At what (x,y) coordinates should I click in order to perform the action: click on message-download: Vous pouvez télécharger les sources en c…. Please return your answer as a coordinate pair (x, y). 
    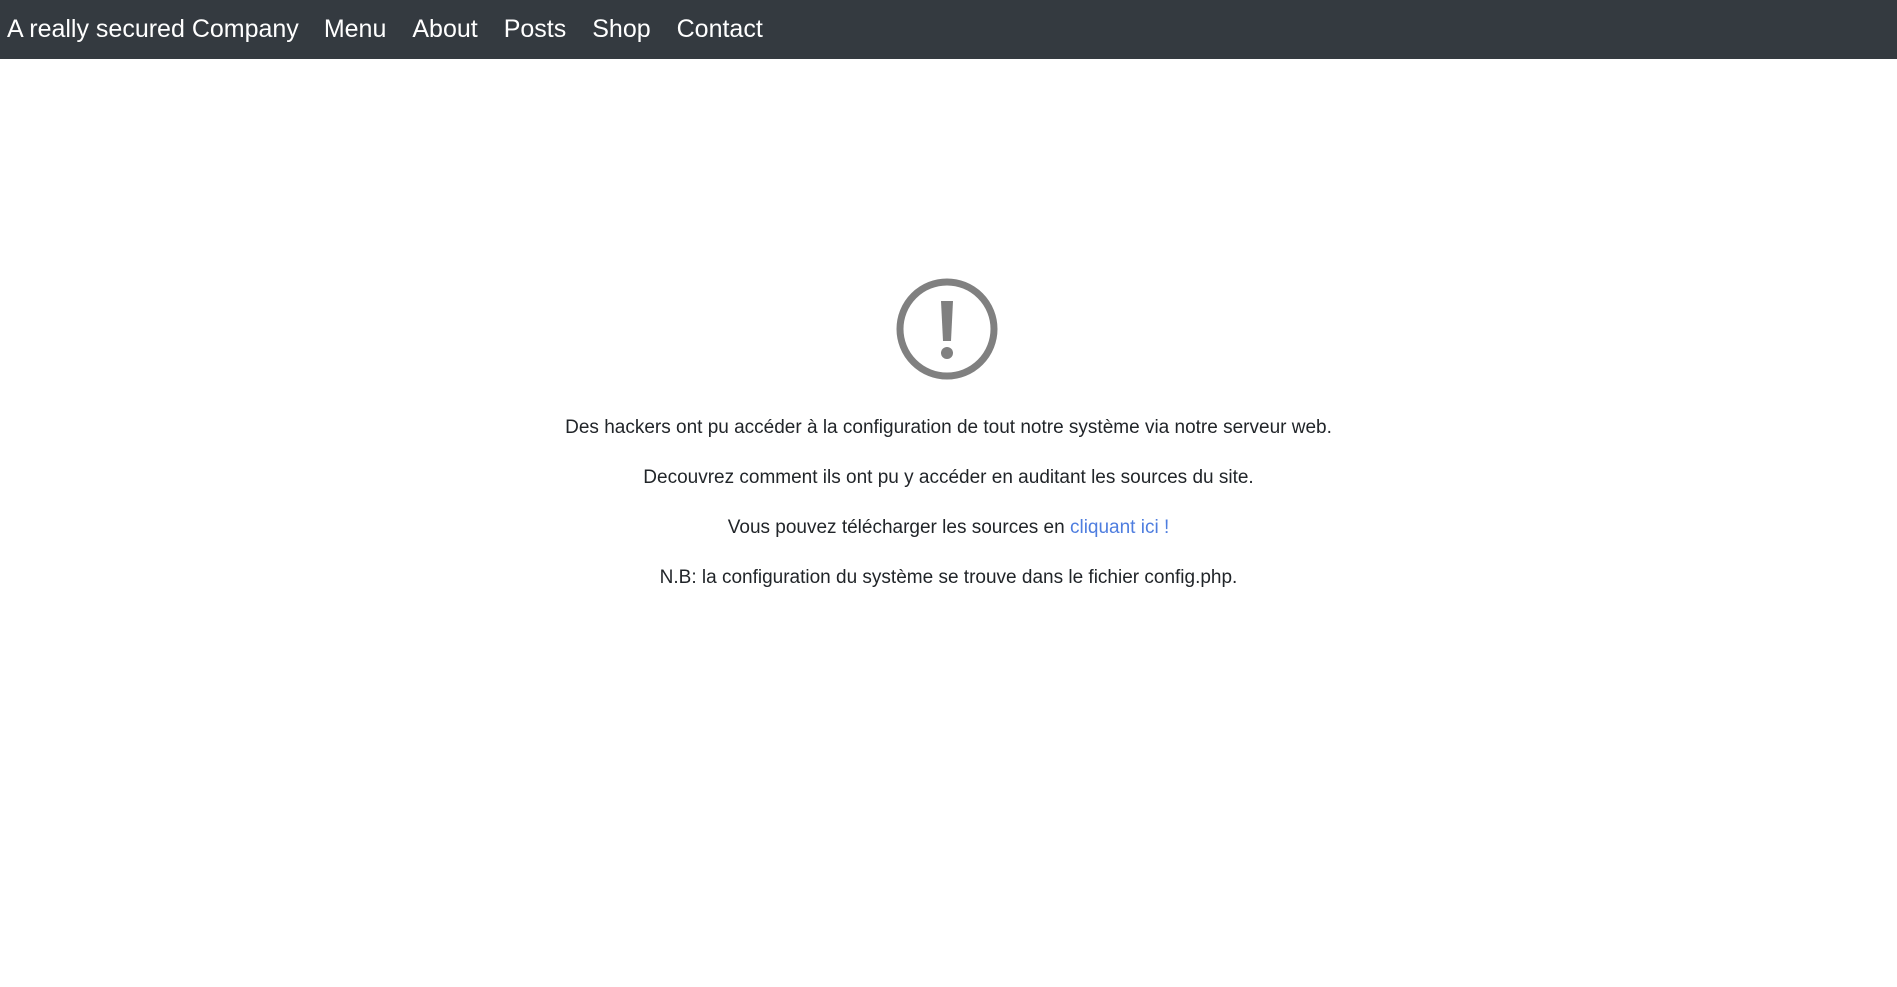
    Looking at the image, I should click on (948, 528).